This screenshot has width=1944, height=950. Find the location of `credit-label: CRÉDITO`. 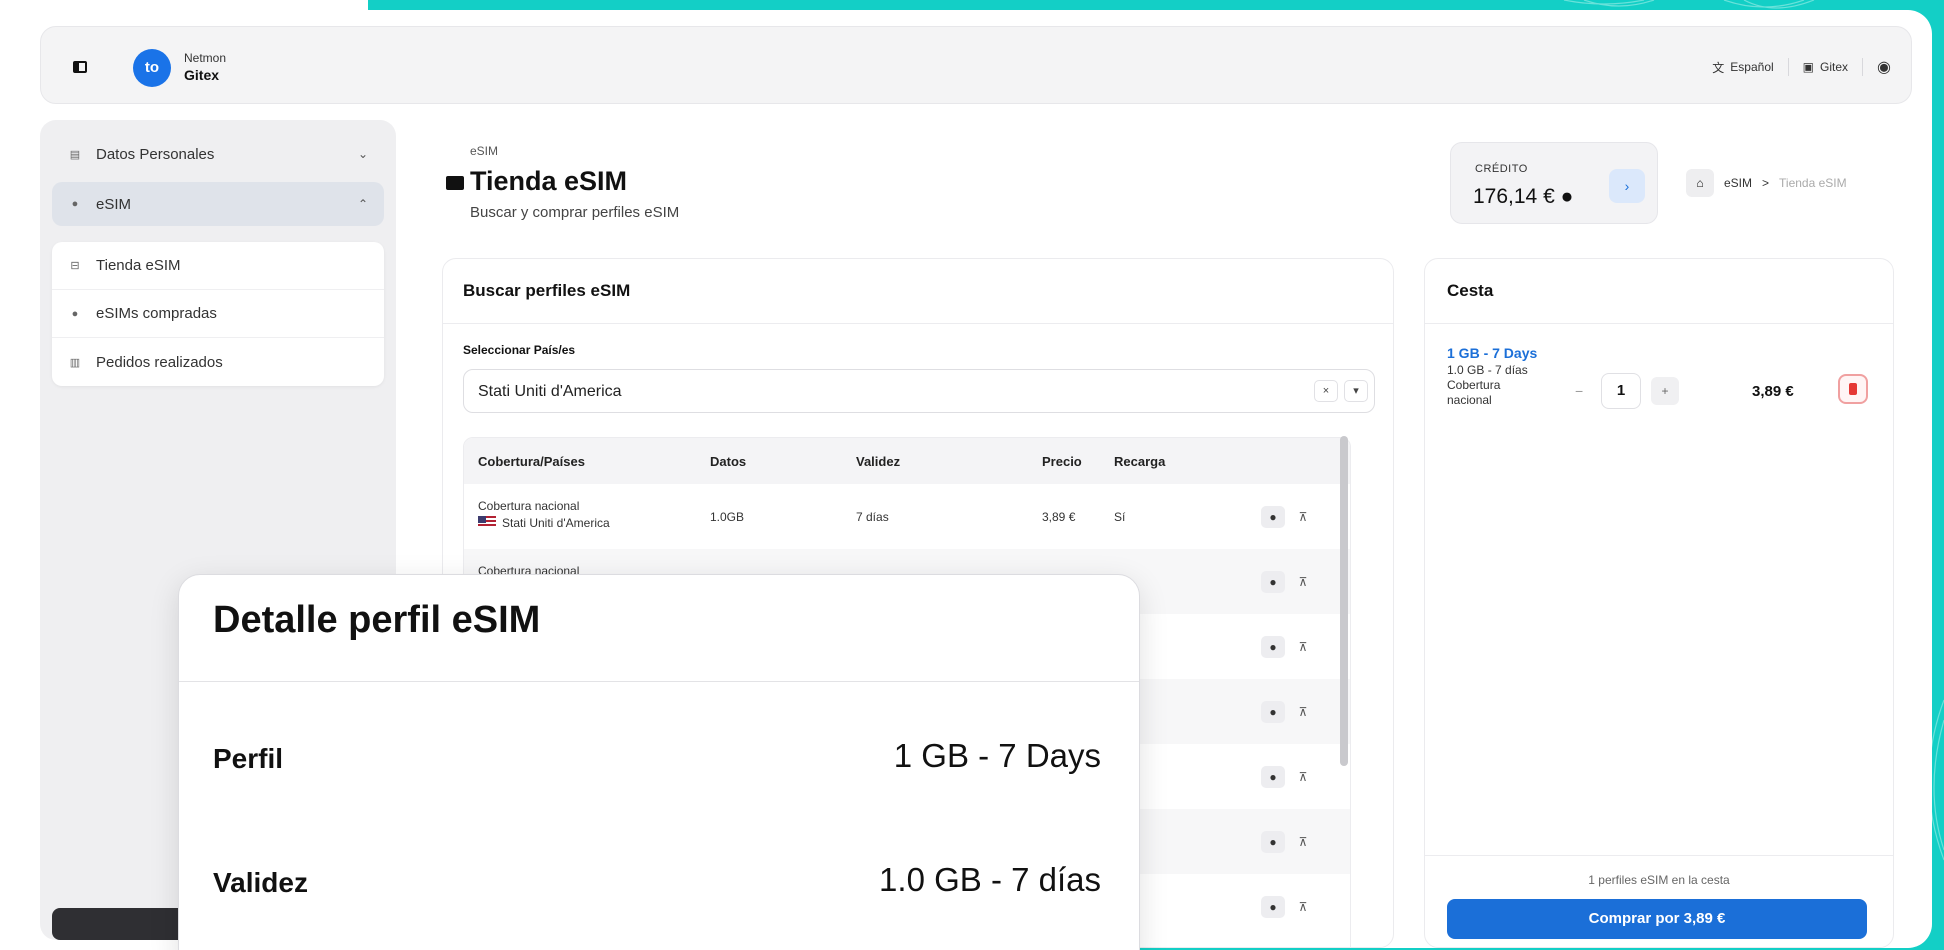

credit-label: CRÉDITO is located at coordinates (1501, 169).